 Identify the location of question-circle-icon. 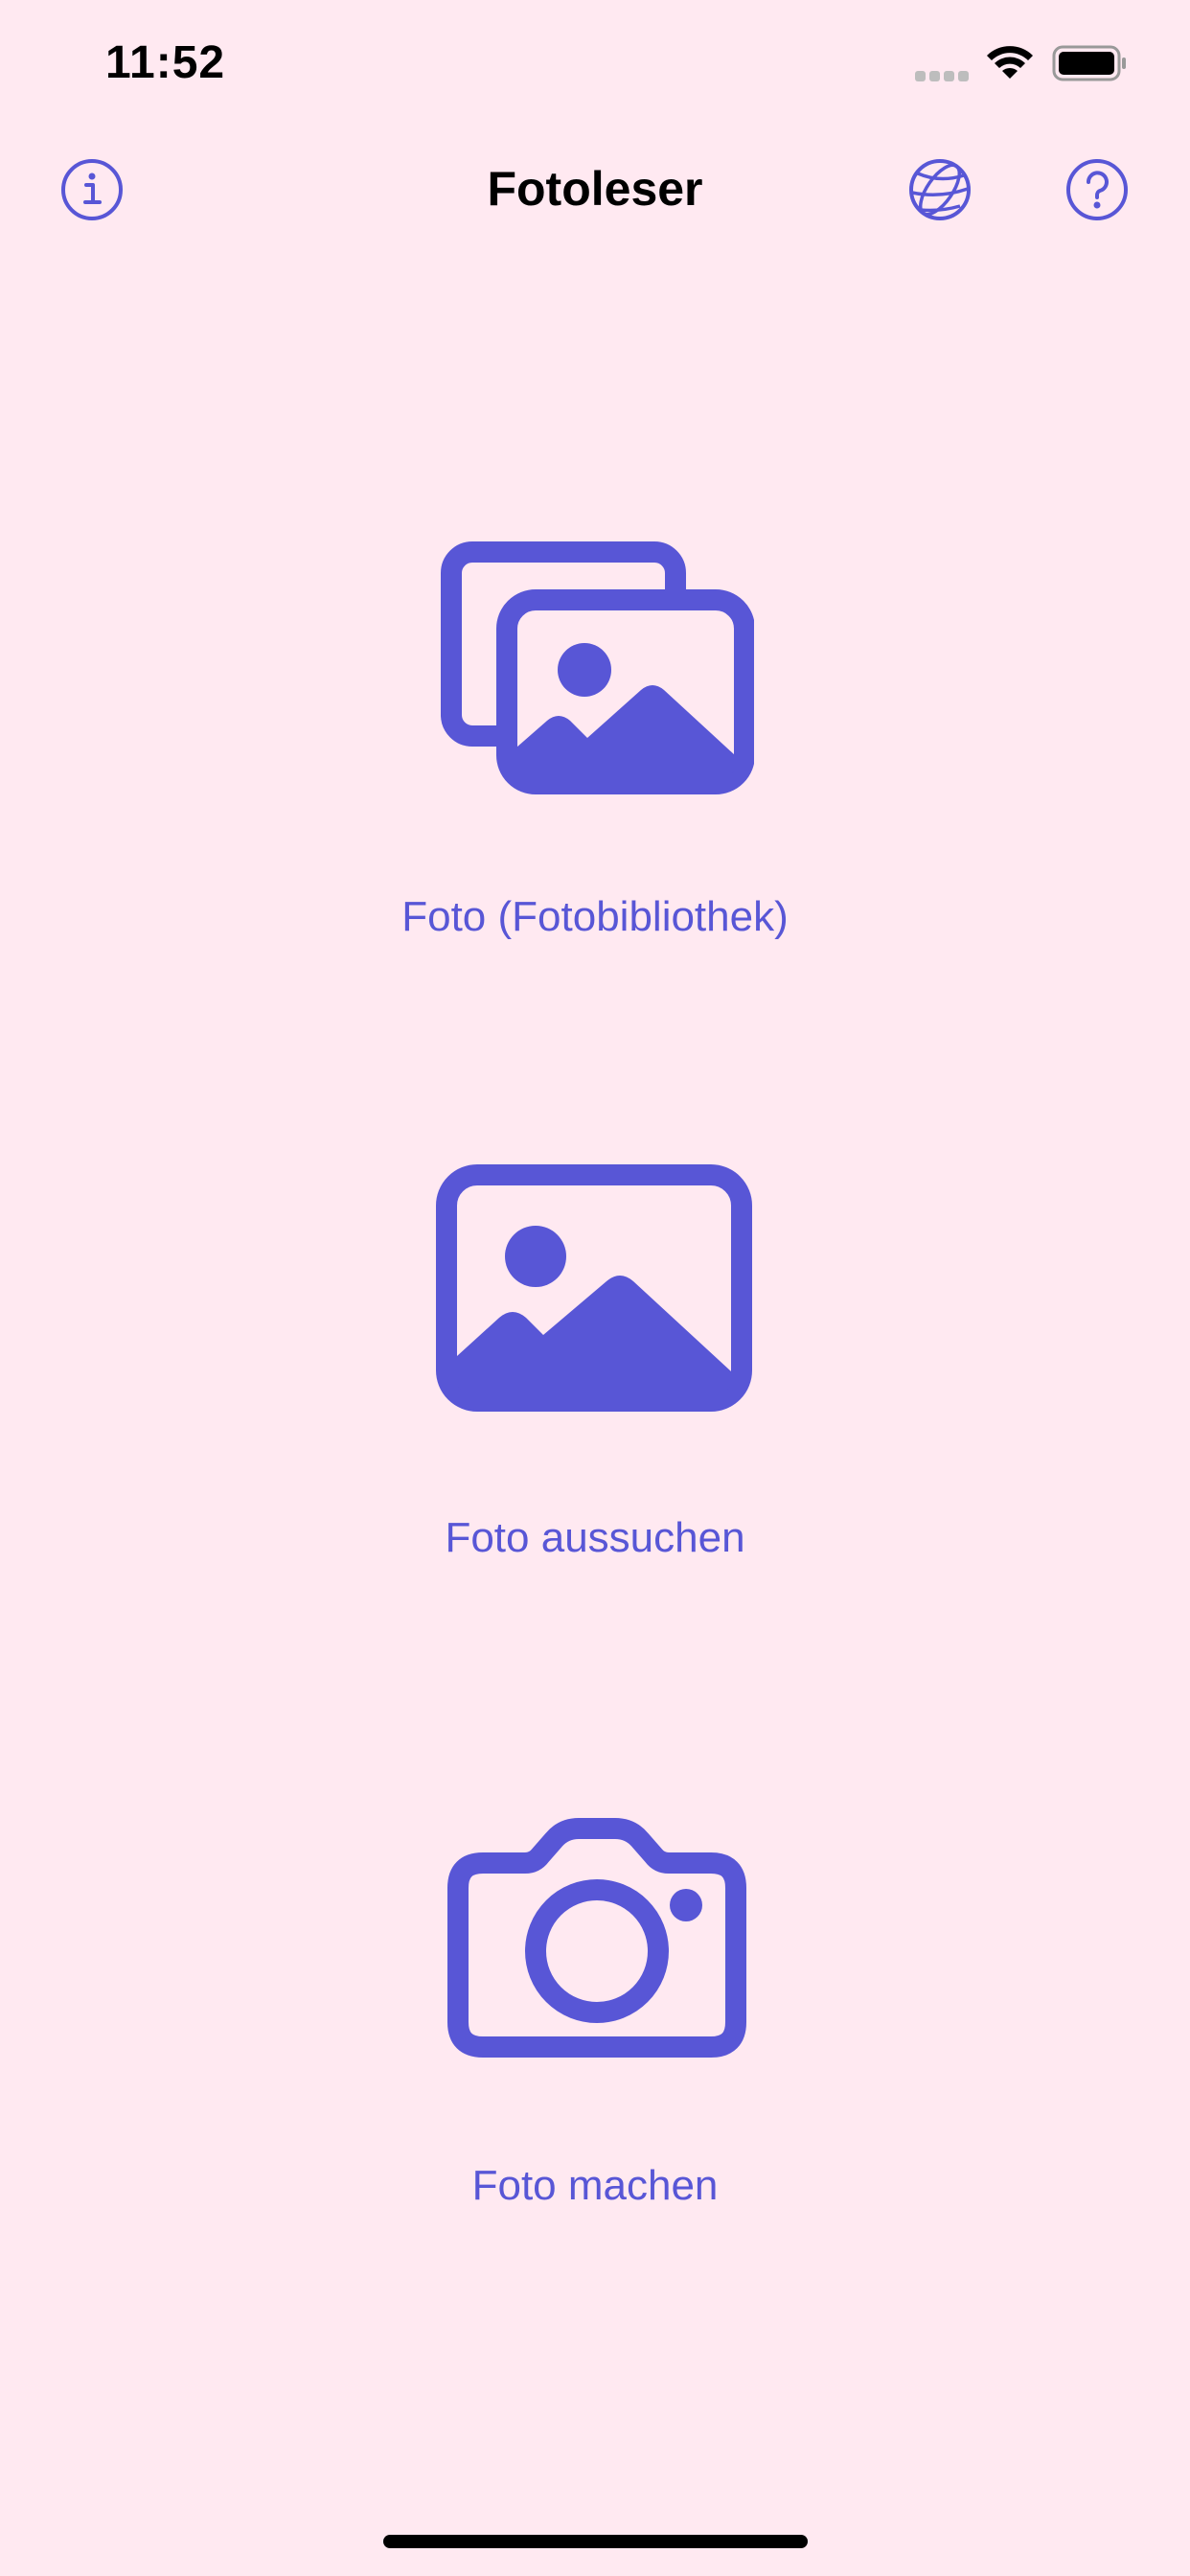
(1097, 189).